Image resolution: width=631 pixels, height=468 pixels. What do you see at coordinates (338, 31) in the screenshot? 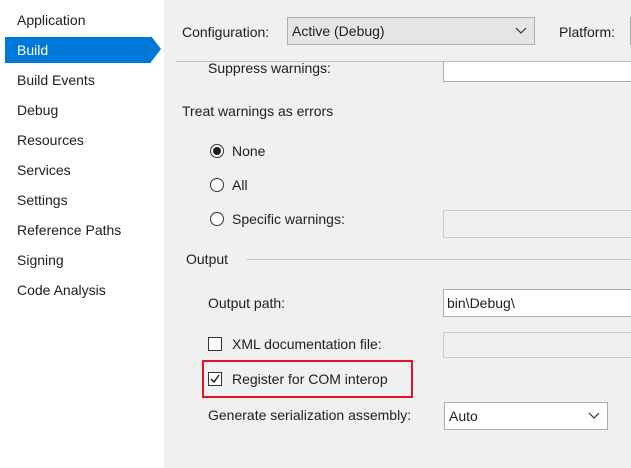
I see `configuration-value: Active (Debug)` at bounding box center [338, 31].